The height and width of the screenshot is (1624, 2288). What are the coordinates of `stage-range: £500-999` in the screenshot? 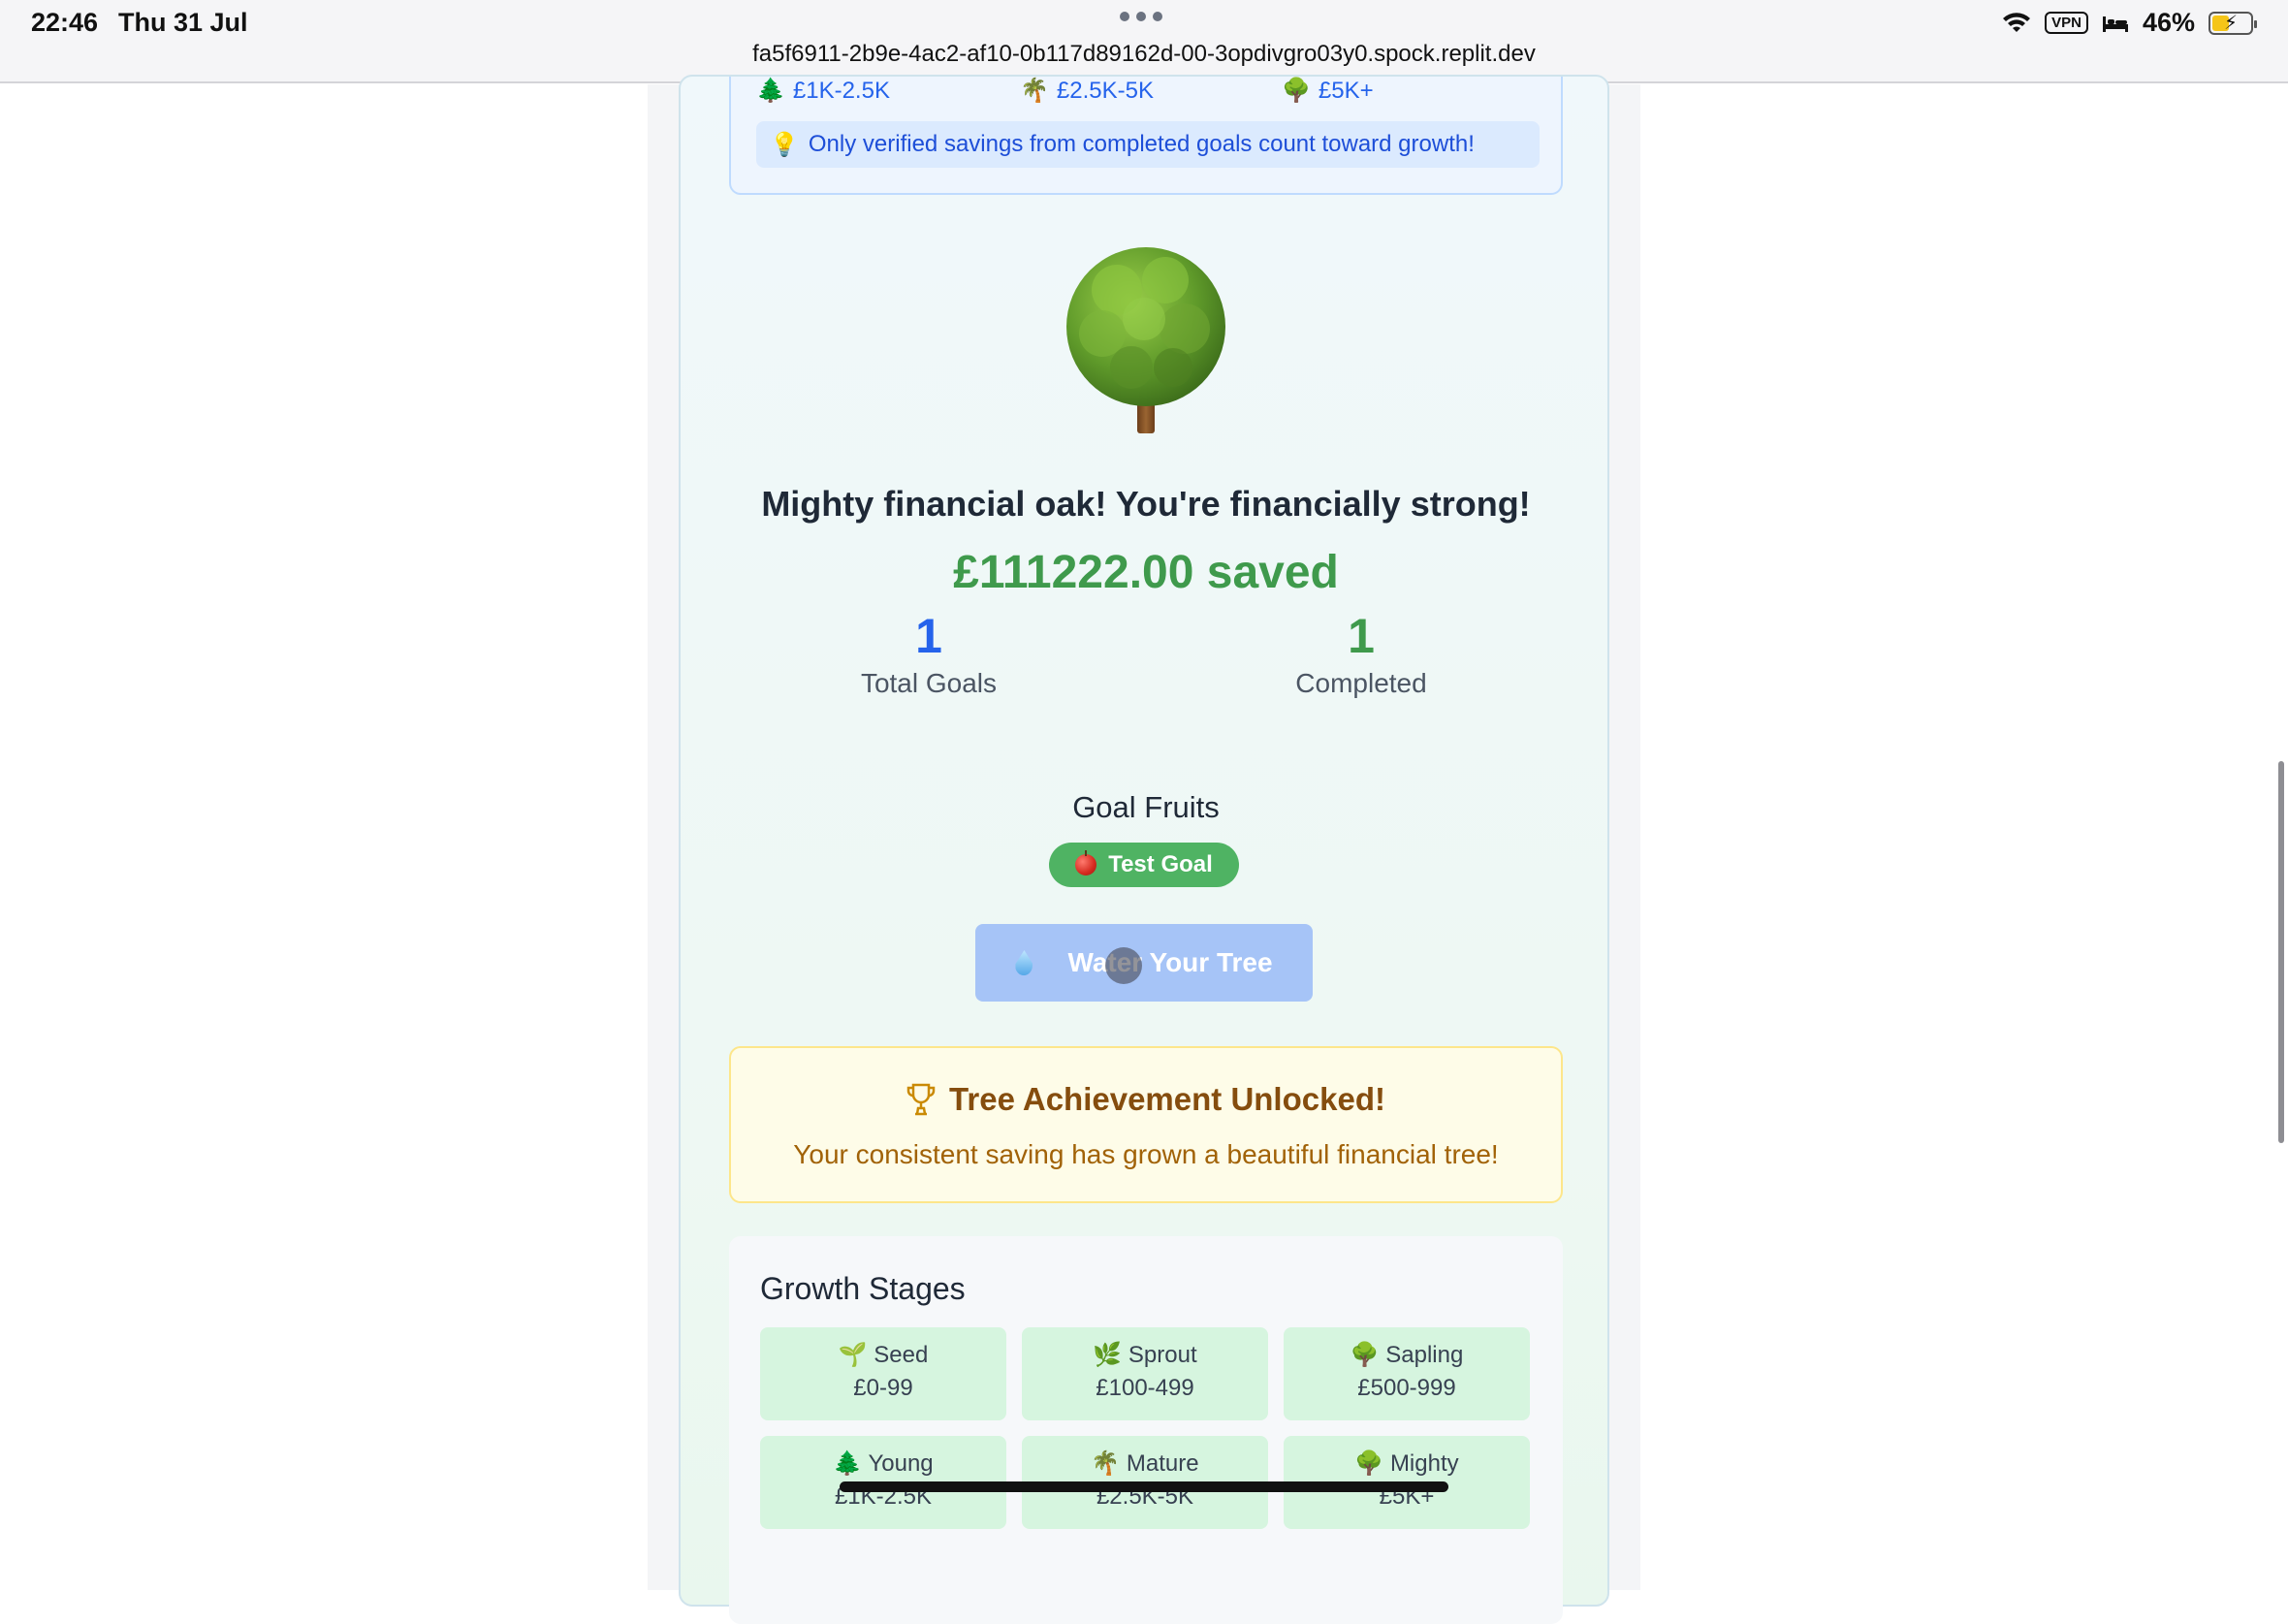 It's located at (1407, 1388).